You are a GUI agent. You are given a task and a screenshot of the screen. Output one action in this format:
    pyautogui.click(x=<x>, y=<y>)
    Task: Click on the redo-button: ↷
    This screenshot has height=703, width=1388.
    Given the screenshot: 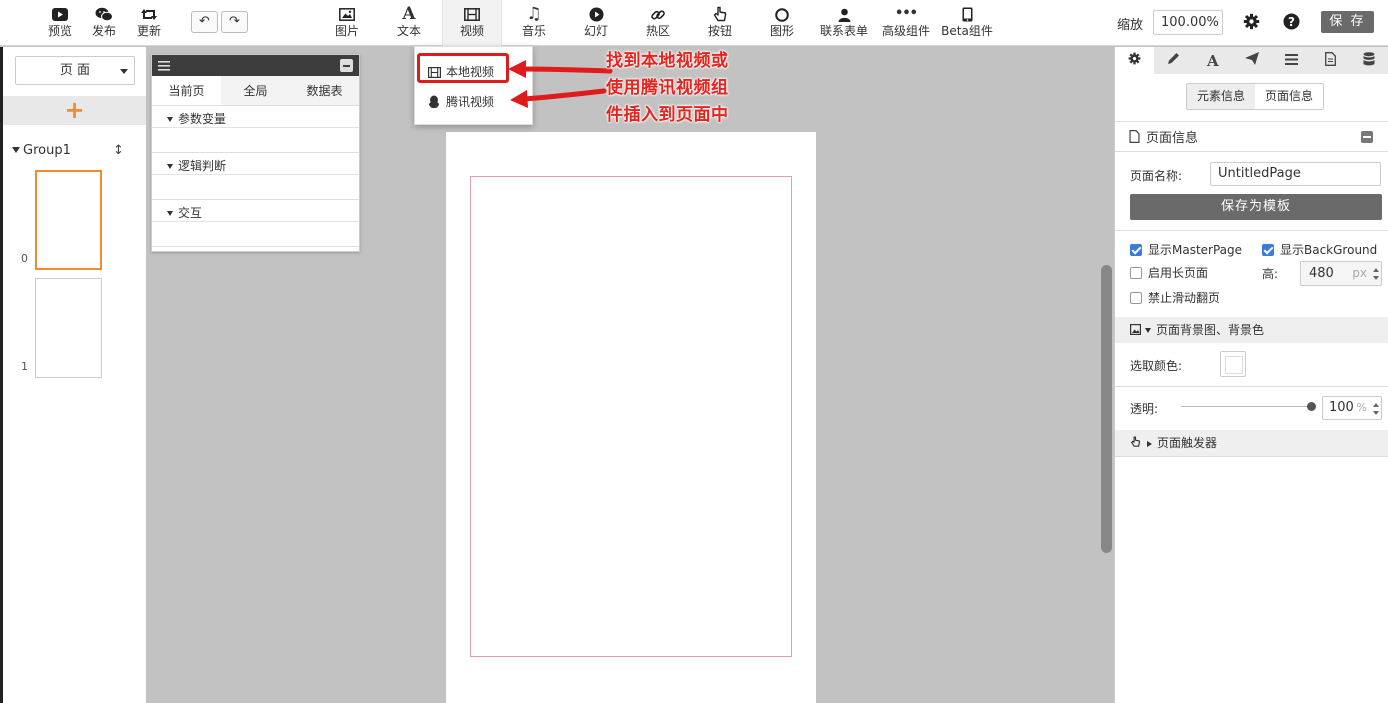 What is the action you would take?
    pyautogui.click(x=234, y=22)
    